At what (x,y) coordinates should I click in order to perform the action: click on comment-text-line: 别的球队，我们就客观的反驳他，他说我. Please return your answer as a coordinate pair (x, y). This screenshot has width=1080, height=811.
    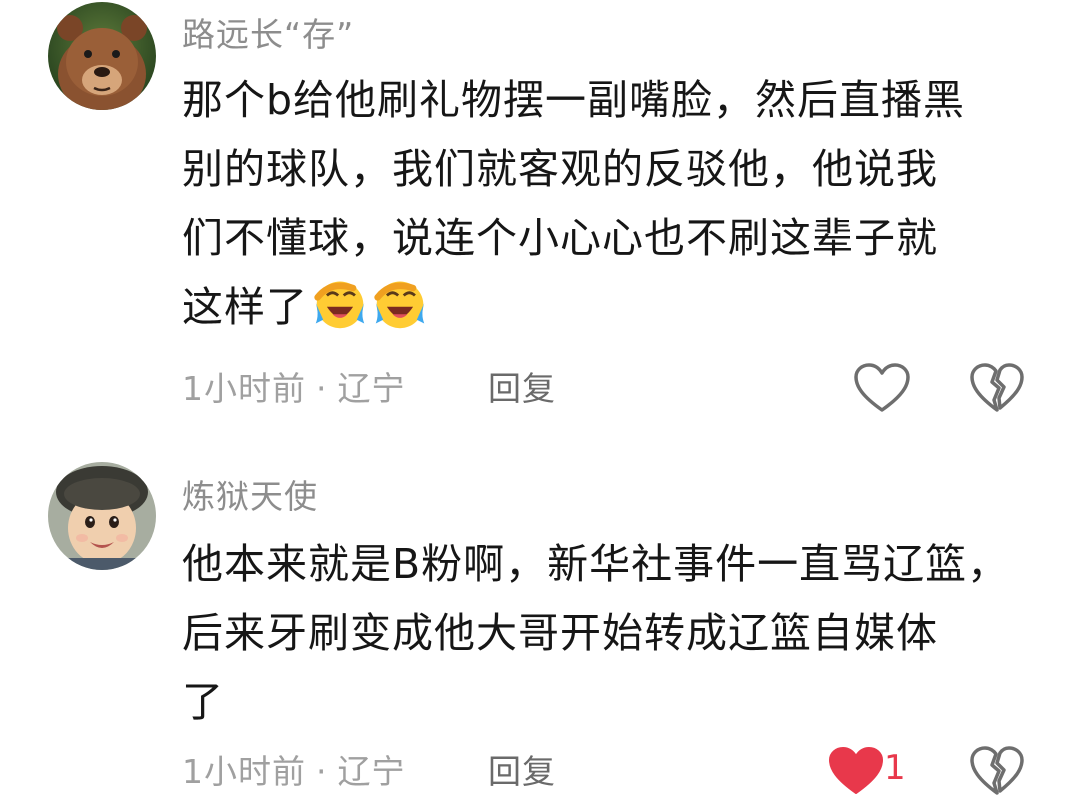
    Looking at the image, I should click on (560, 169).